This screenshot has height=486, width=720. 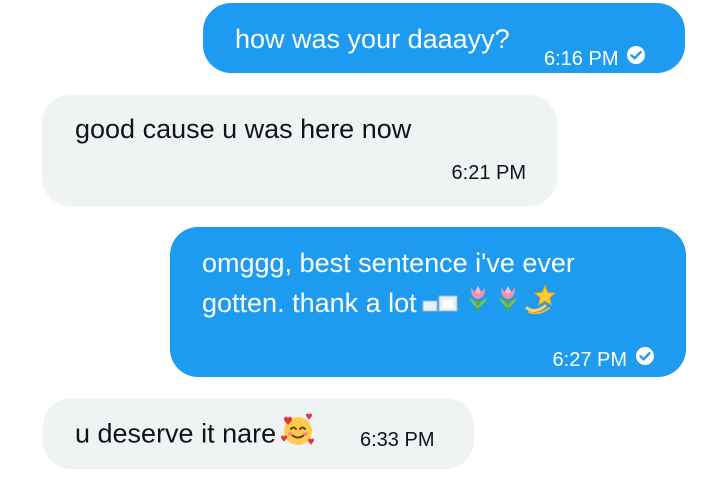 I want to click on message-time: 6:27 PM, so click(x=589, y=360).